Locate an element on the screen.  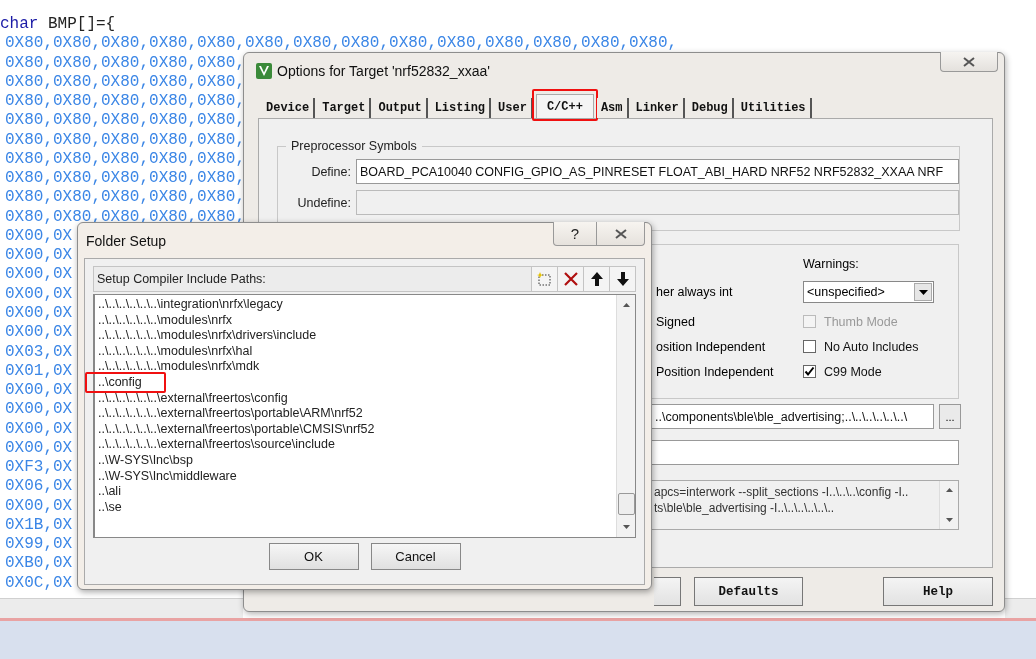
checkbox-label: Thumb Mode is located at coordinates (861, 321).